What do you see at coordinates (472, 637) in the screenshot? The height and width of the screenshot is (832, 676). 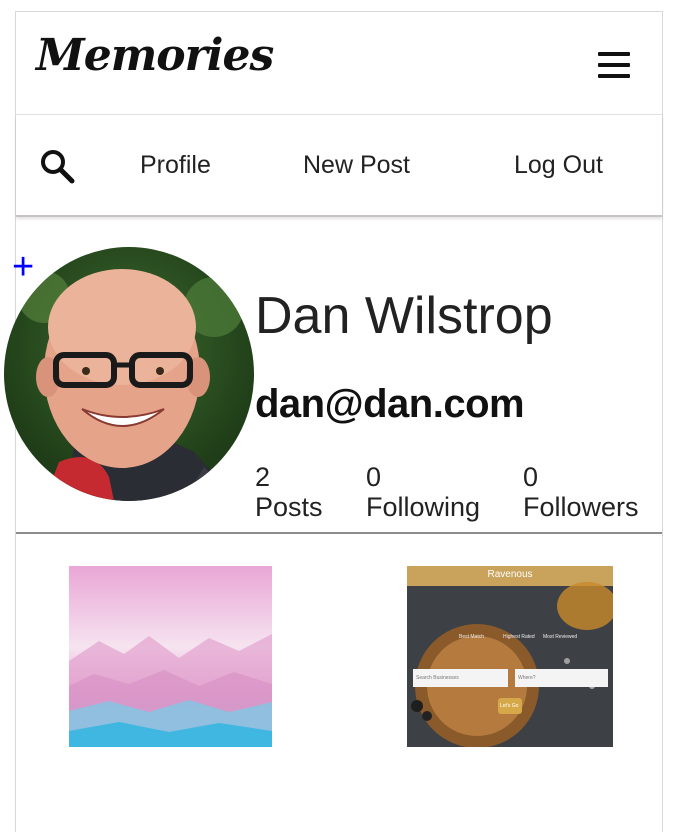 I see `ravenous-option: Best Match` at bounding box center [472, 637].